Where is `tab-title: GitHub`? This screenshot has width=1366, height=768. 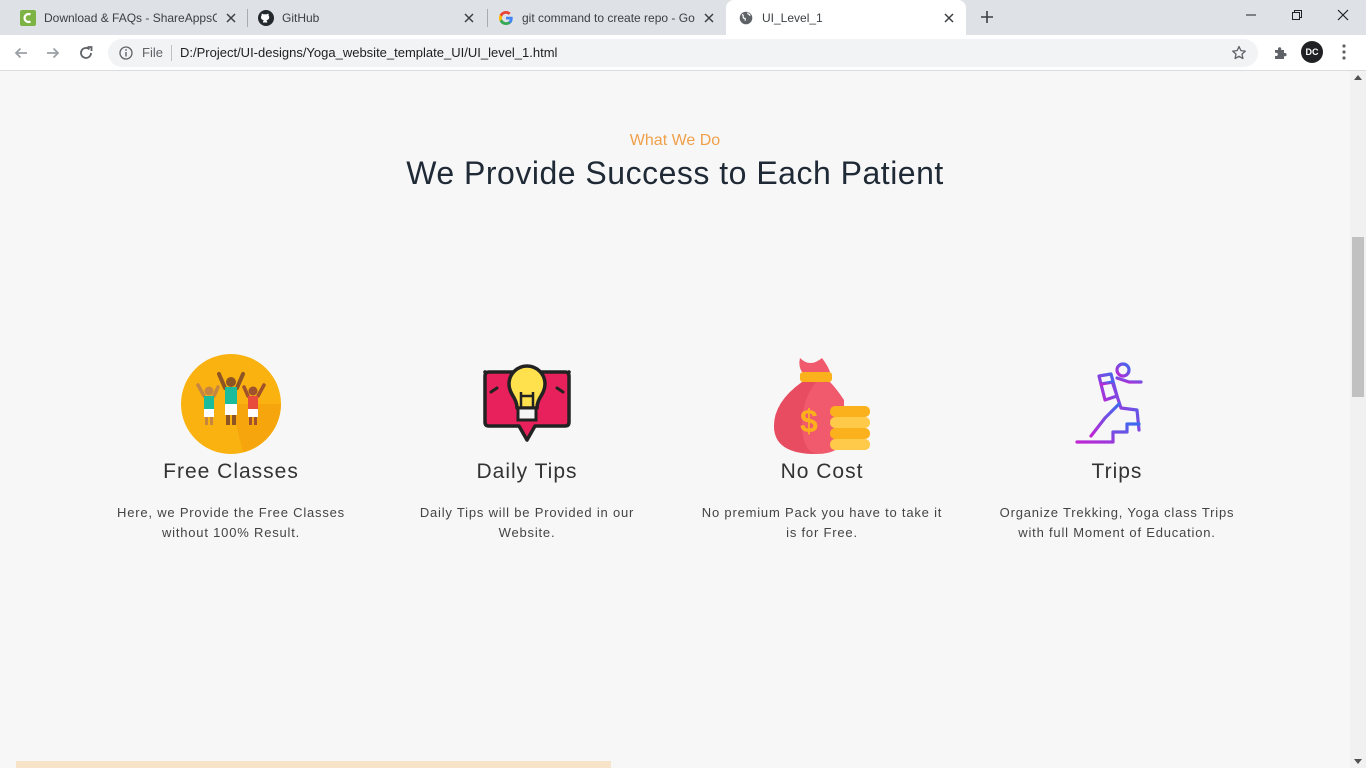 tab-title: GitHub is located at coordinates (301, 17).